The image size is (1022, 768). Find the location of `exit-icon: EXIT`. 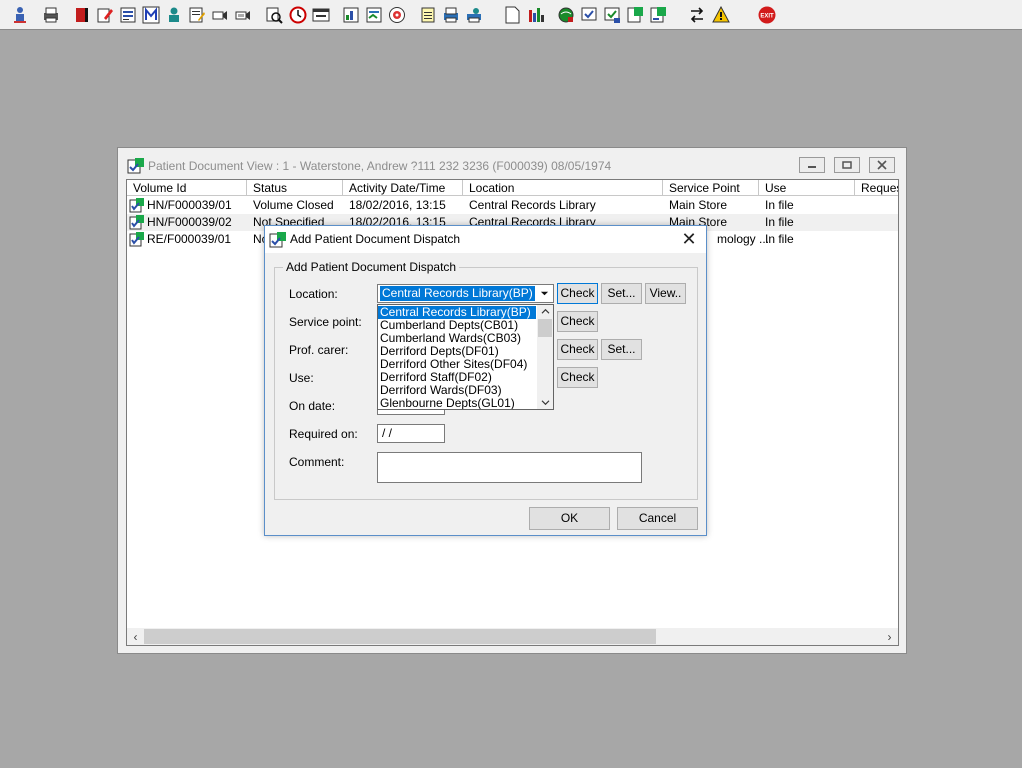

exit-icon: EXIT is located at coordinates (767, 15).